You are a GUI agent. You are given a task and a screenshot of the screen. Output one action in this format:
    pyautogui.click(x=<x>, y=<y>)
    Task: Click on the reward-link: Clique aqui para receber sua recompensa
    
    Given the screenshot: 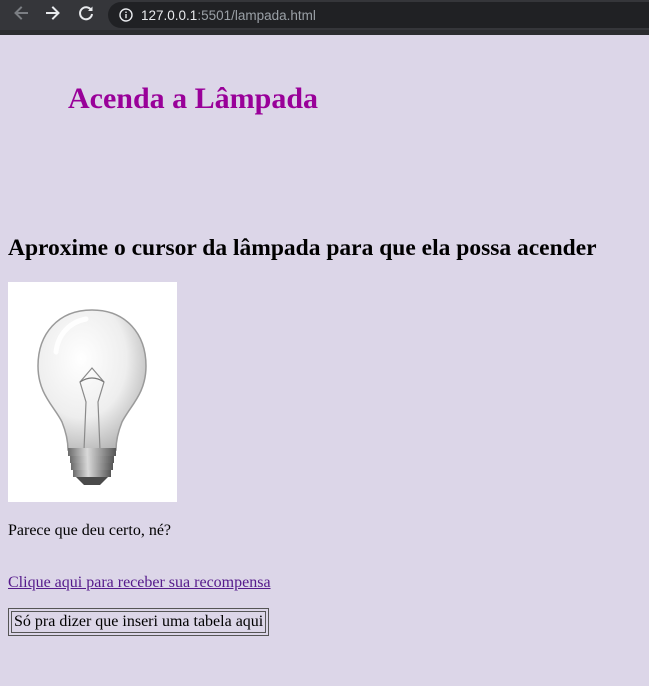 What is the action you would take?
    pyautogui.click(x=139, y=583)
    